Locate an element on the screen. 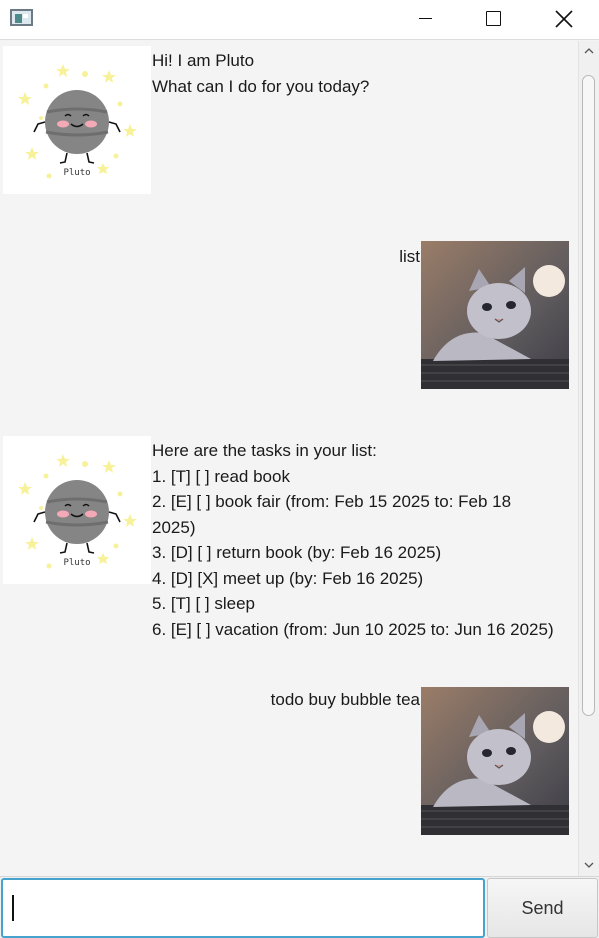 This screenshot has width=599, height=938. text-cursor is located at coordinates (13, 908).